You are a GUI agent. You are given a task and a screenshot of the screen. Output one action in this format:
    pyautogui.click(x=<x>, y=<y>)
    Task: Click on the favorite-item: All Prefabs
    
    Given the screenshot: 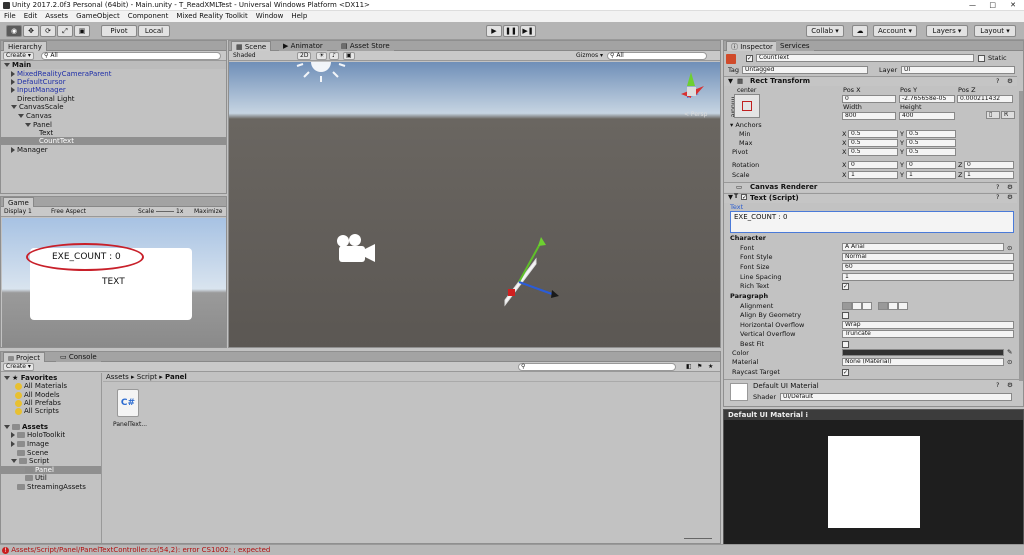 What is the action you would take?
    pyautogui.click(x=31, y=403)
    